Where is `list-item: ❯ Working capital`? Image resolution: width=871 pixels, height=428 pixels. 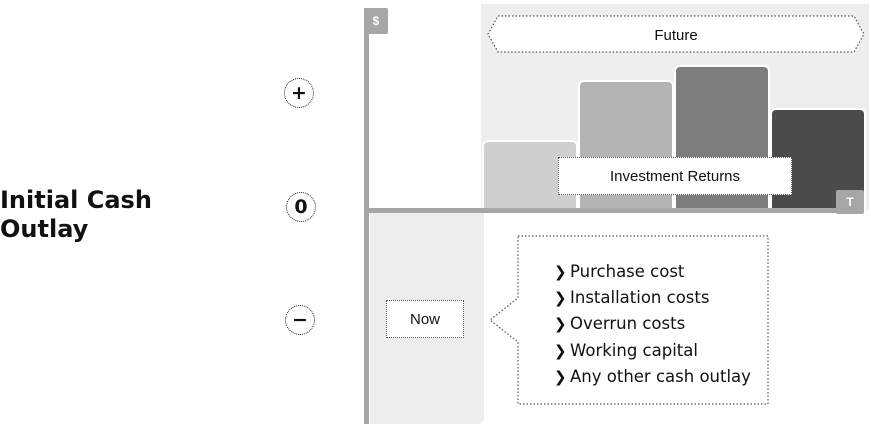
list-item: ❯ Working capital is located at coordinates (626, 350).